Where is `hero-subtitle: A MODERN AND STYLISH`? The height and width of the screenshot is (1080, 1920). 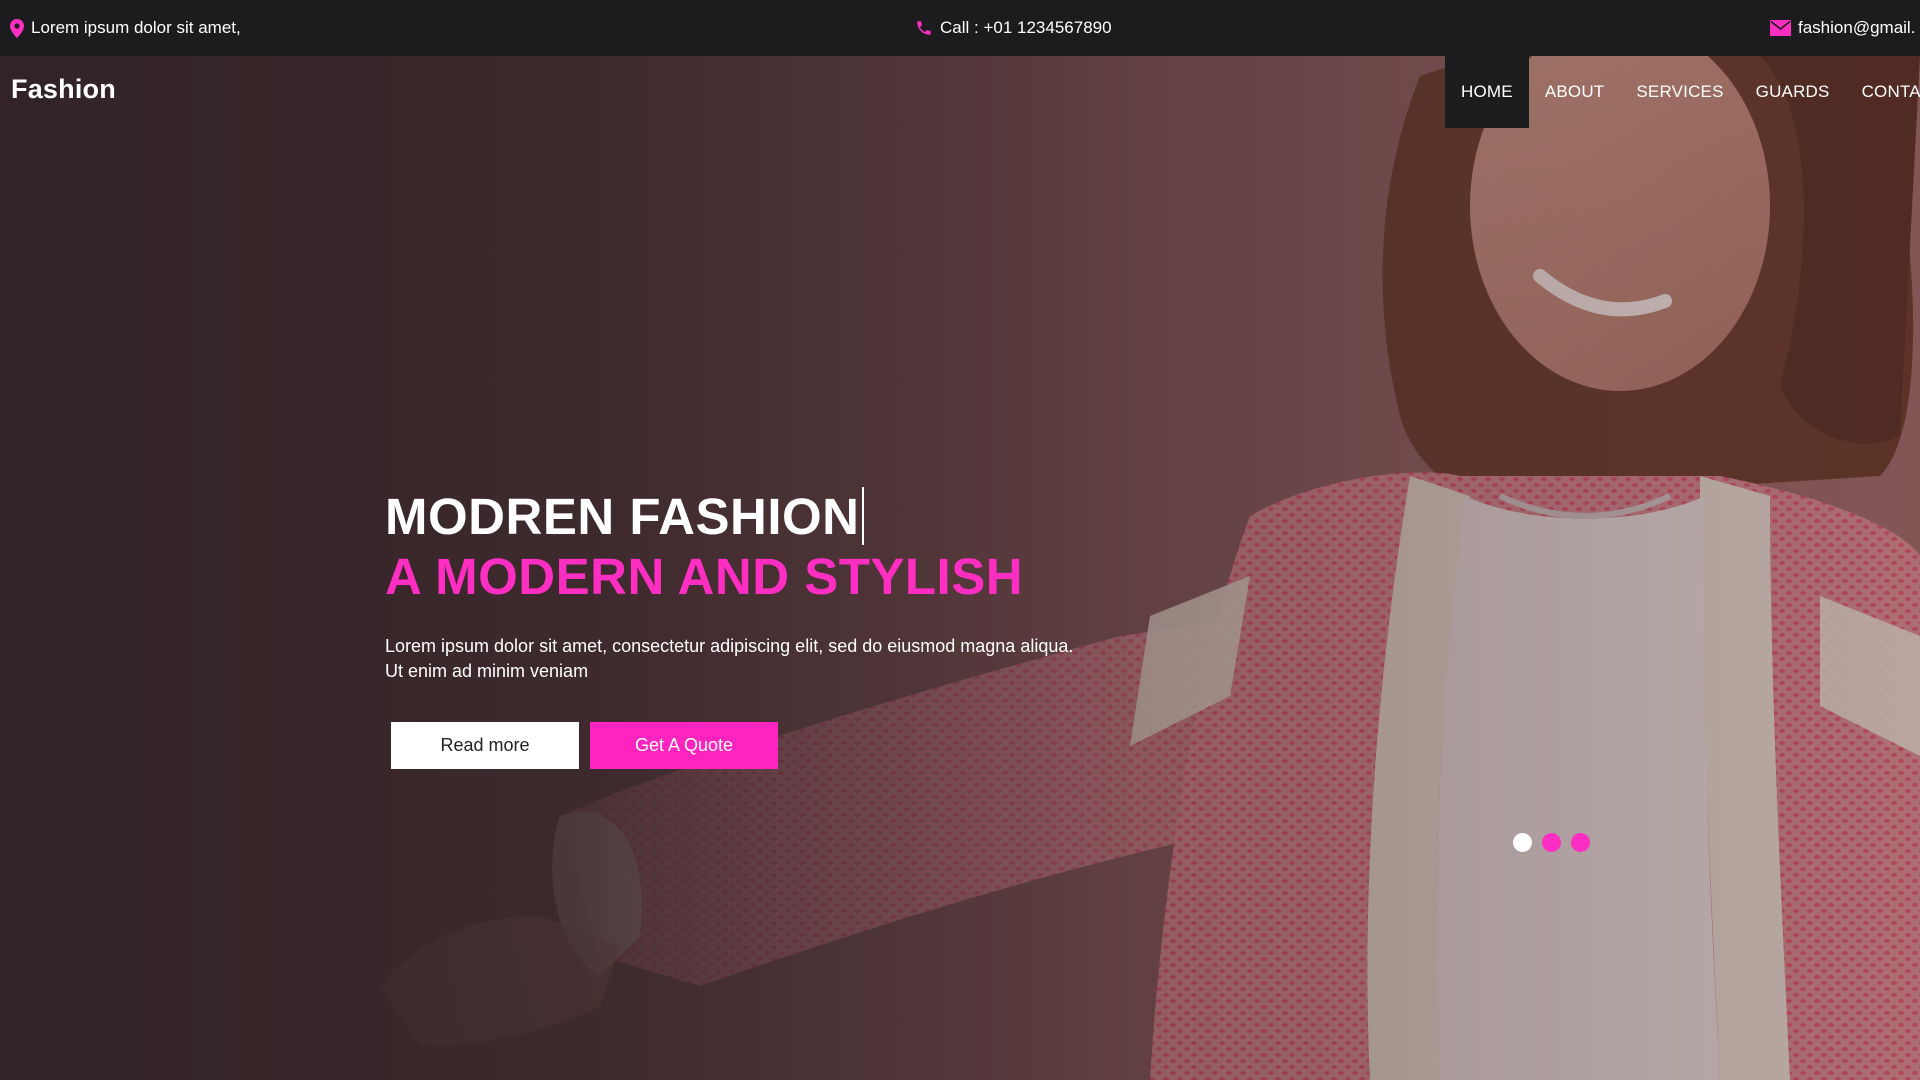 hero-subtitle: A MODERN AND STYLISH is located at coordinates (704, 576).